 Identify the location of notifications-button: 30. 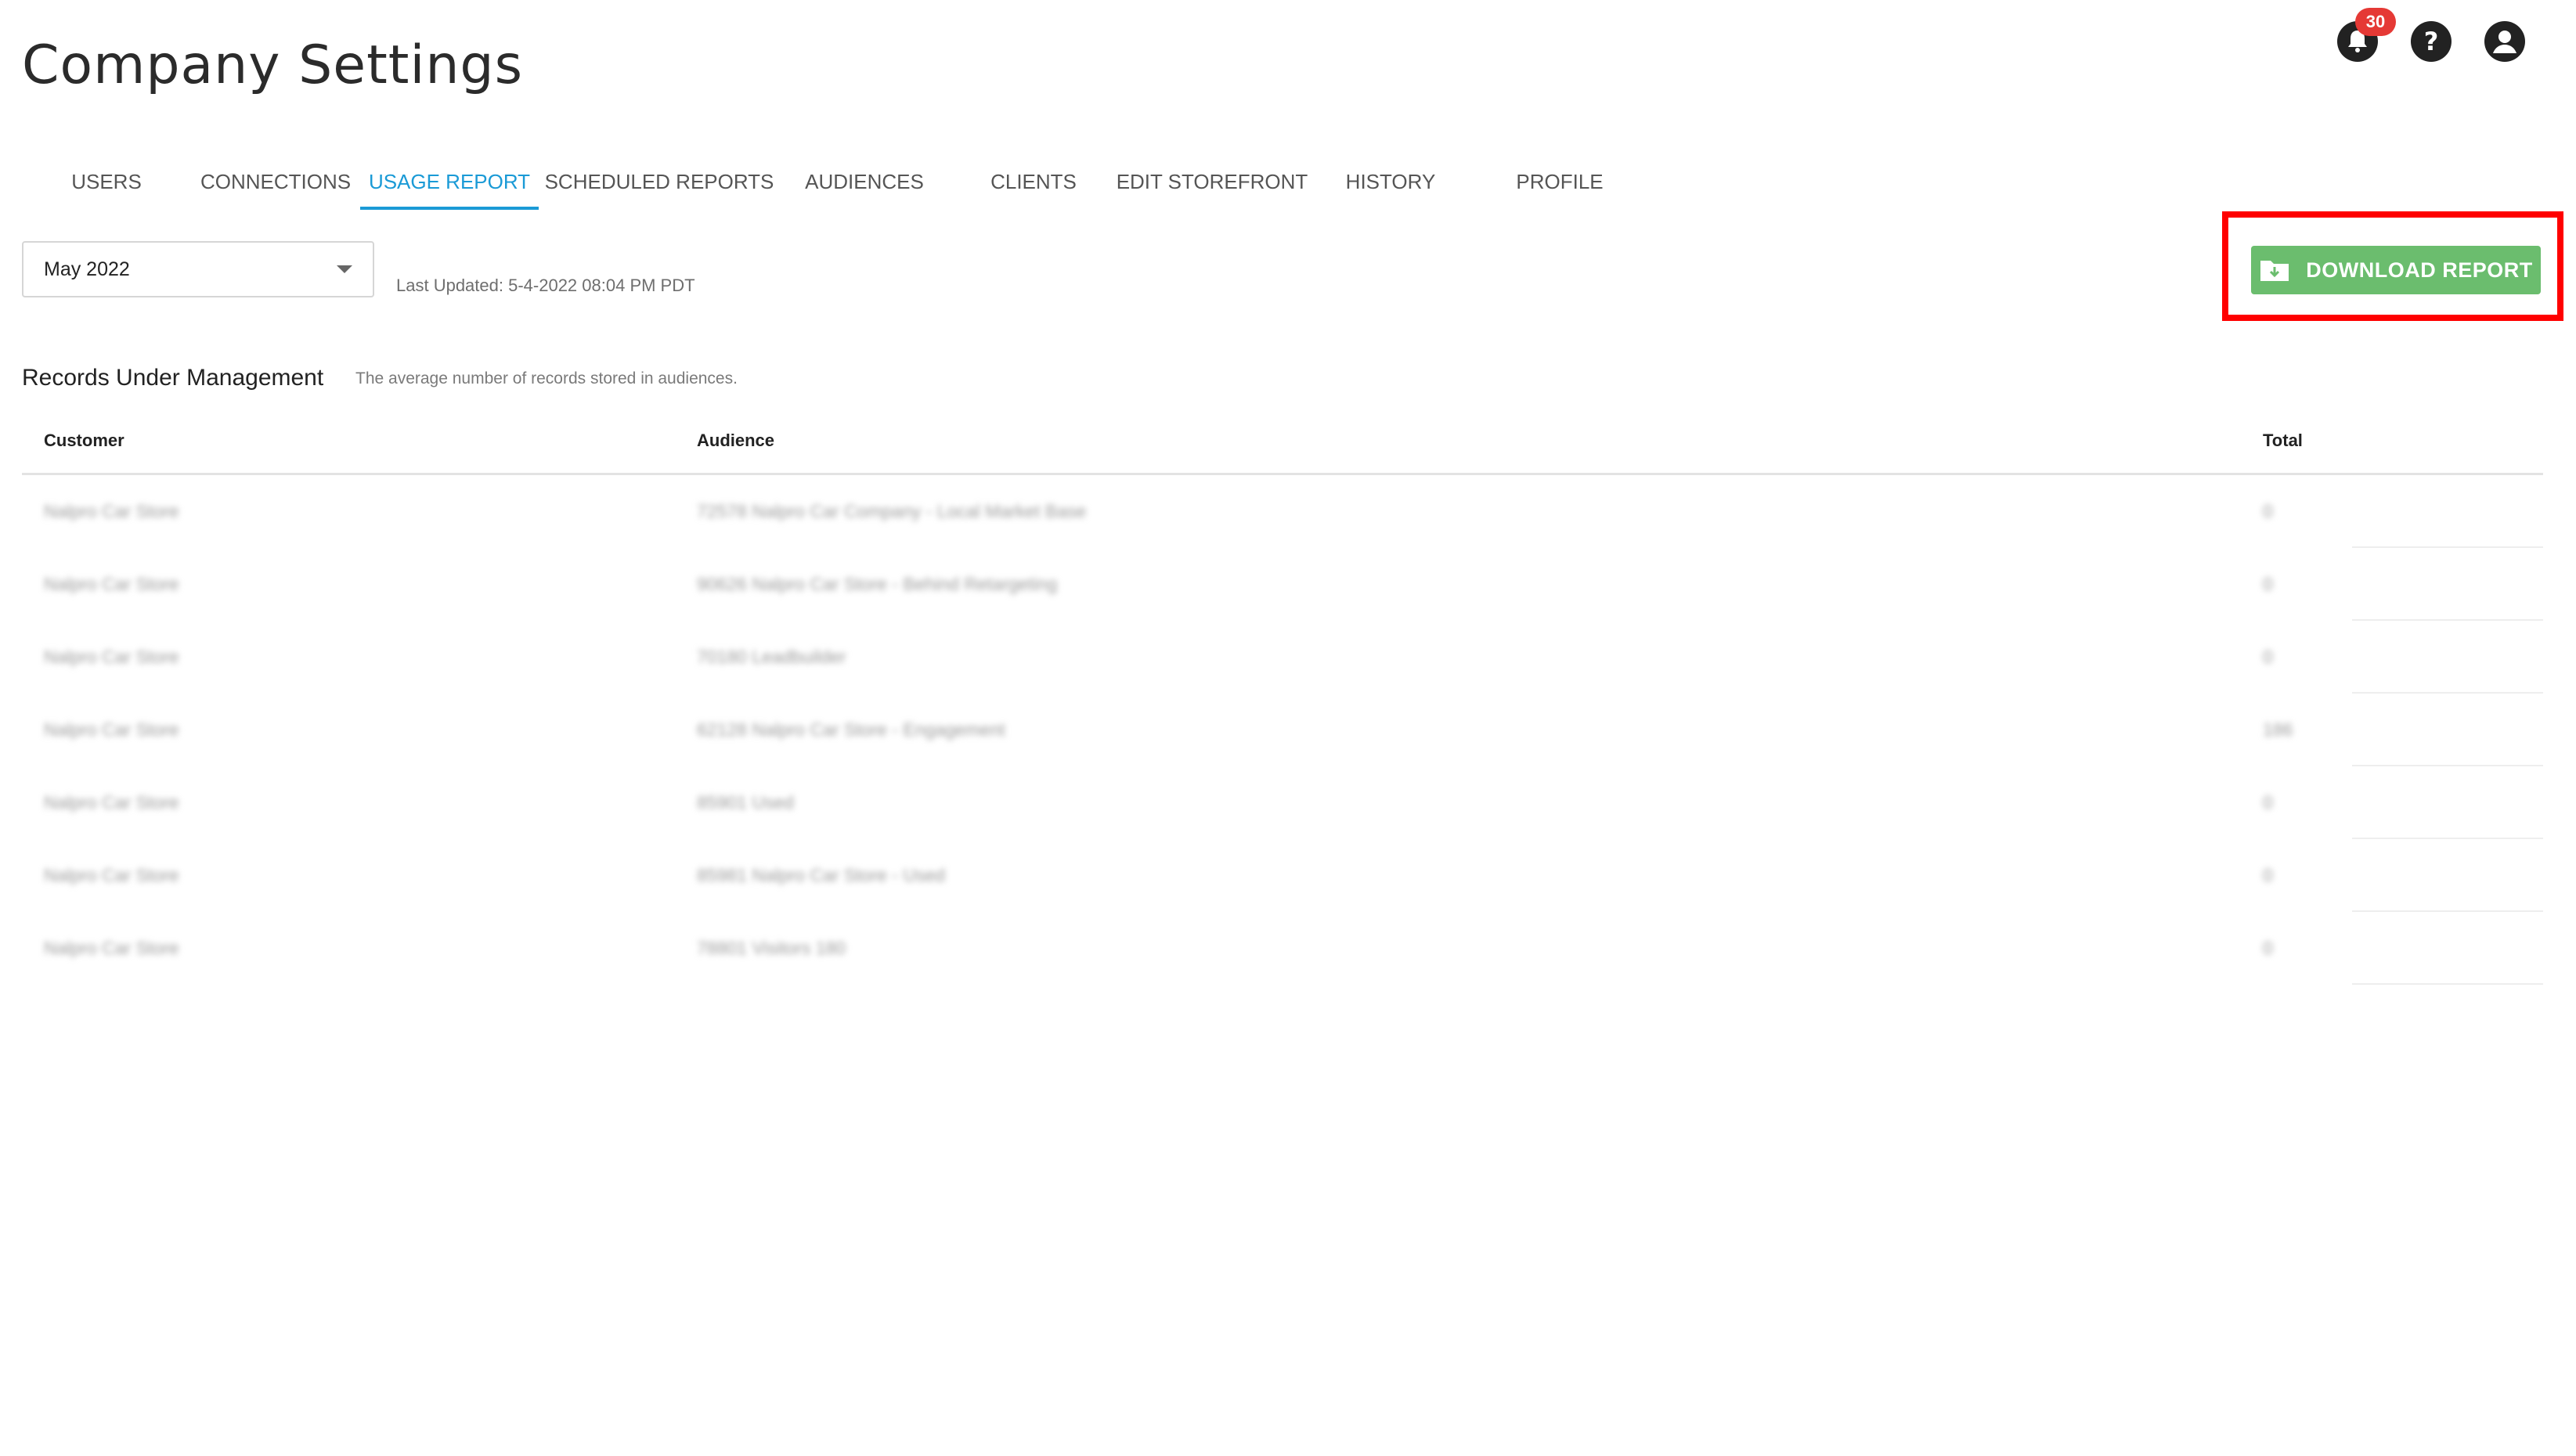
(2366, 35).